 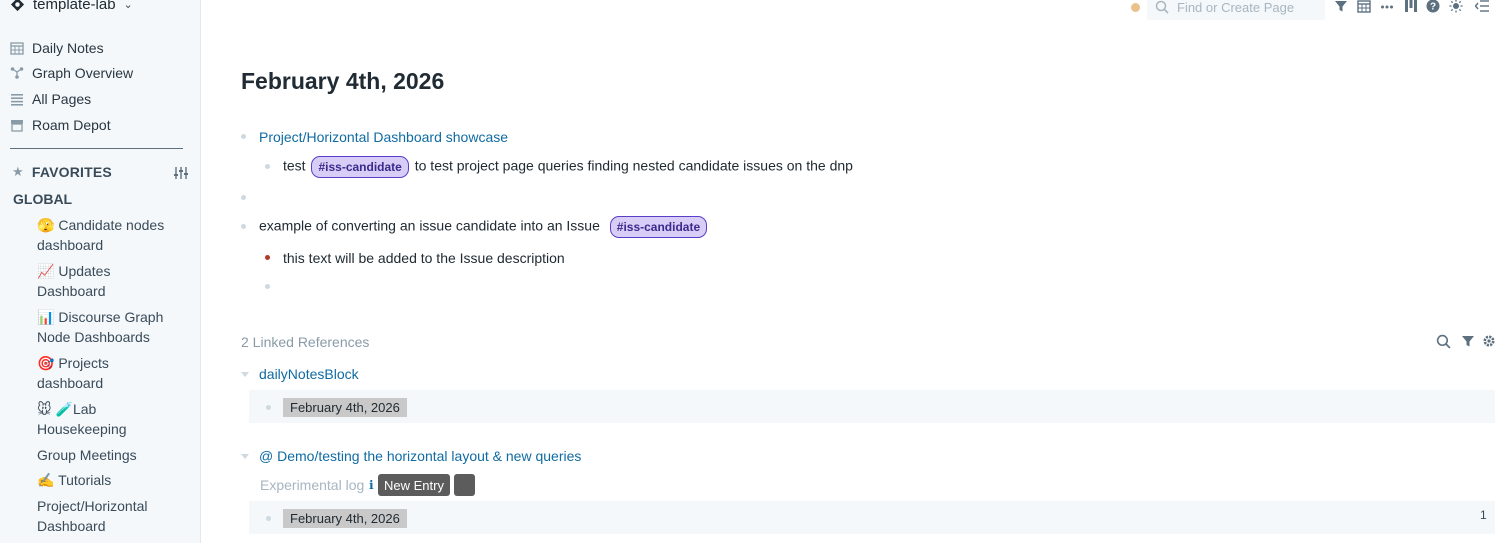 I want to click on graph-icon, so click(x=17, y=73).